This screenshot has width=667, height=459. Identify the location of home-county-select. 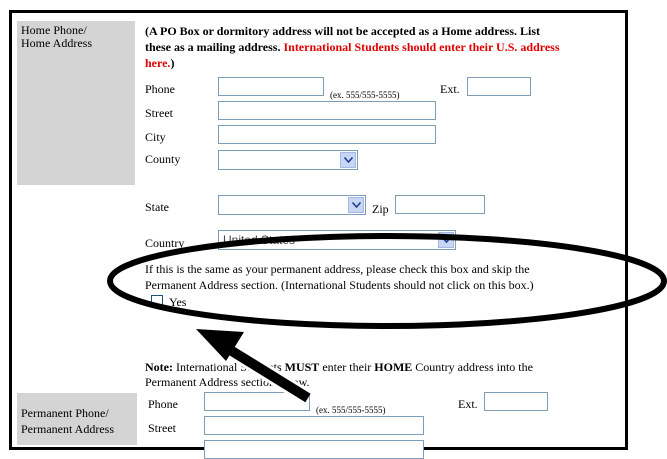
(288, 160).